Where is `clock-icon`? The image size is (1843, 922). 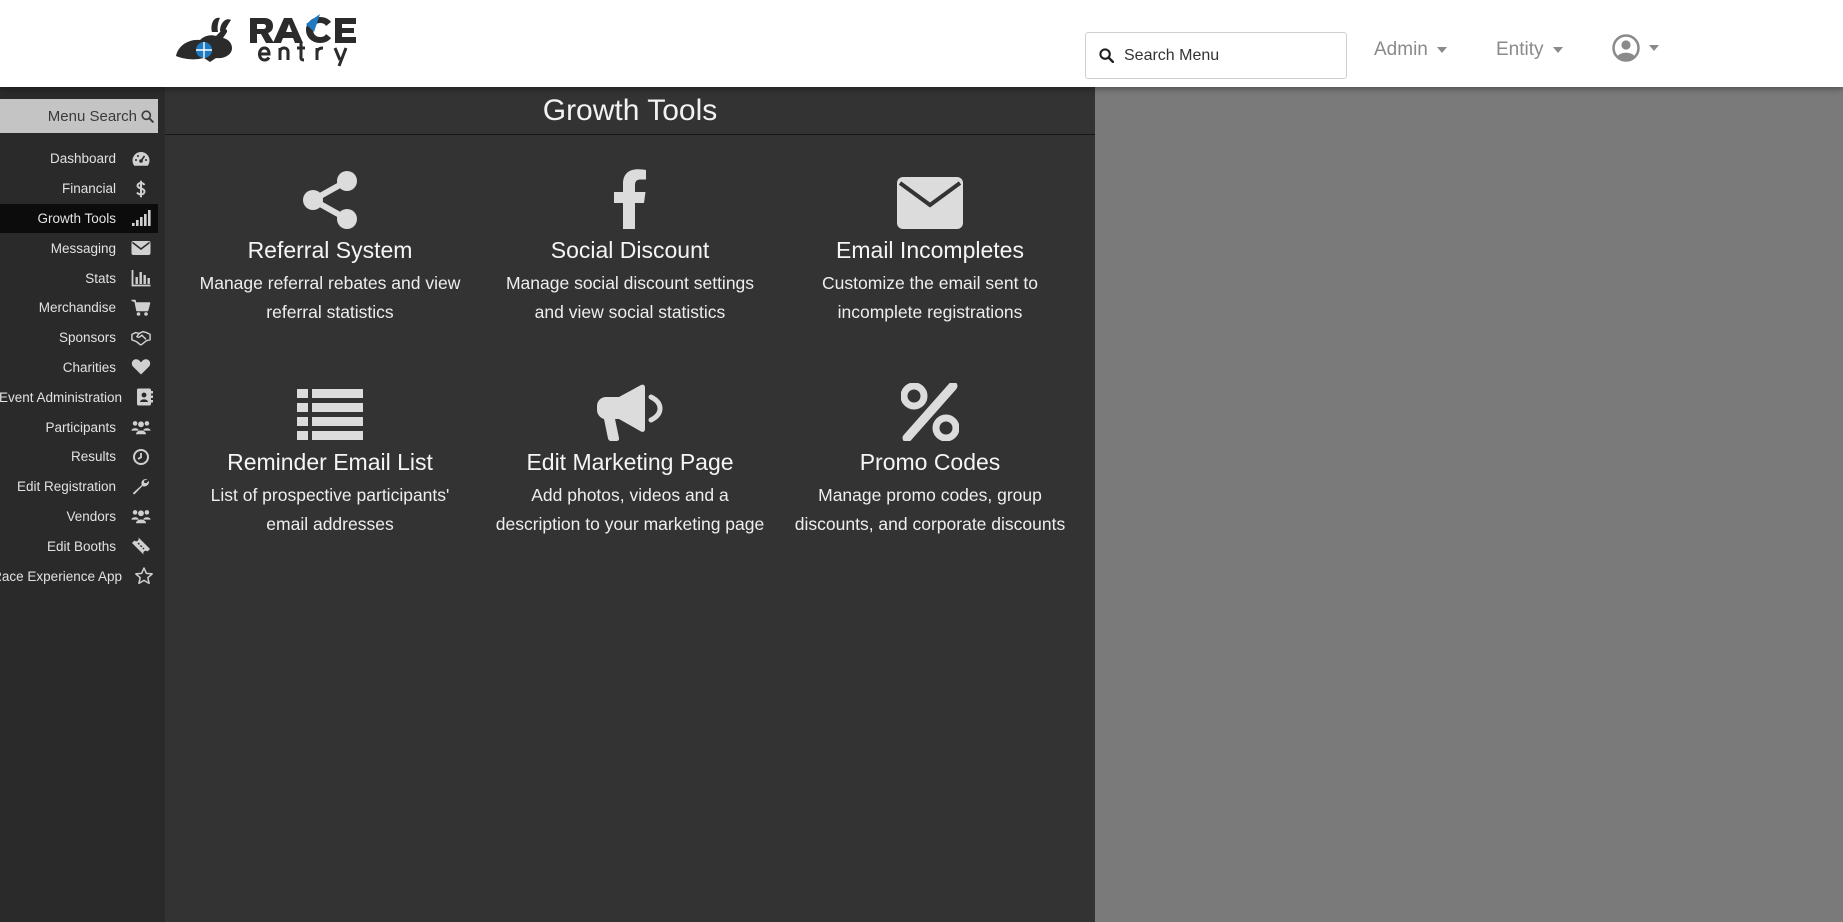
clock-icon is located at coordinates (141, 457).